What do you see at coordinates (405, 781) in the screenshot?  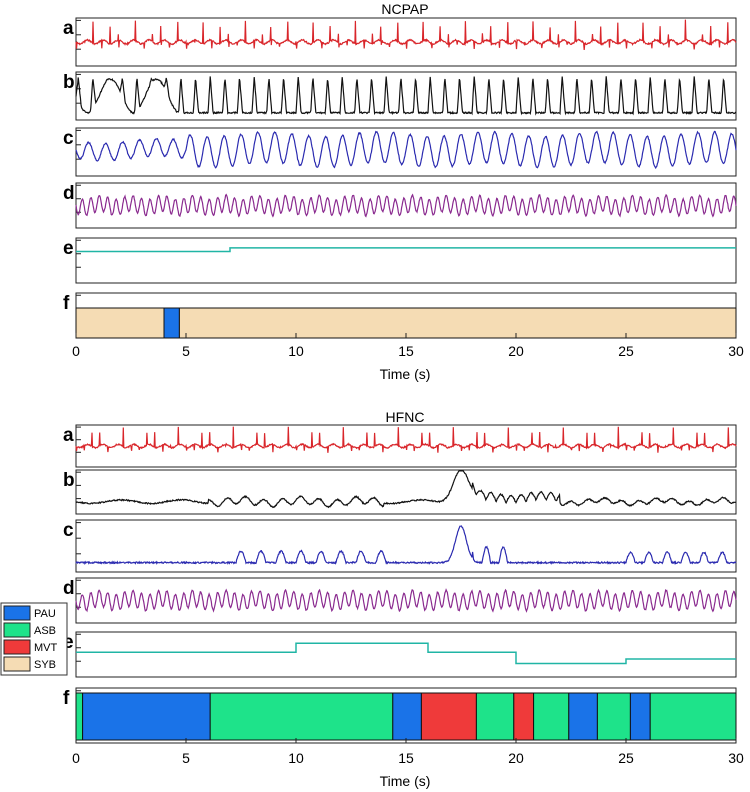 I see `chart-2-xlabel: Time (s)` at bounding box center [405, 781].